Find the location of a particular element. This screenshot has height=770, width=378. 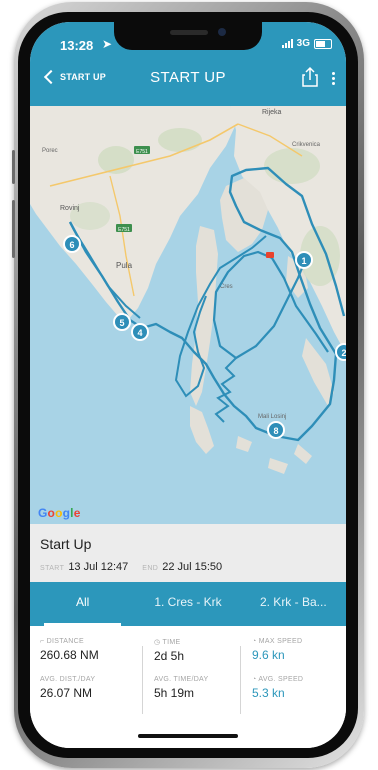

place-label: Cres is located at coordinates (226, 287).